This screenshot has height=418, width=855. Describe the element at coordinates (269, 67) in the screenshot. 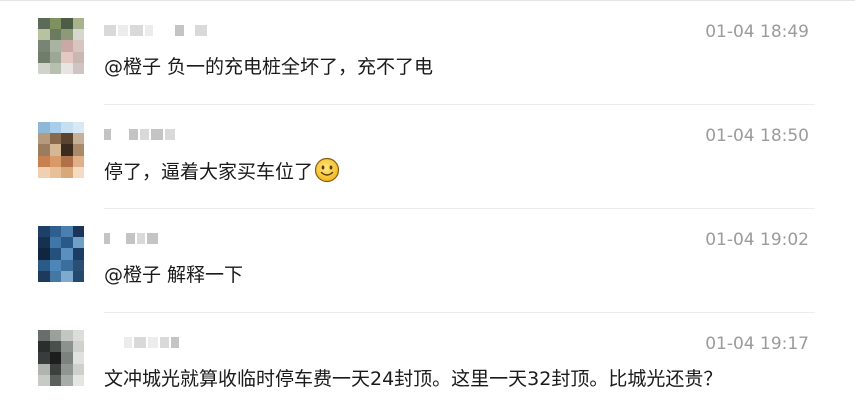

I see `message-text: @橙子 负一的充电桩全坏了，充不了电` at that location.